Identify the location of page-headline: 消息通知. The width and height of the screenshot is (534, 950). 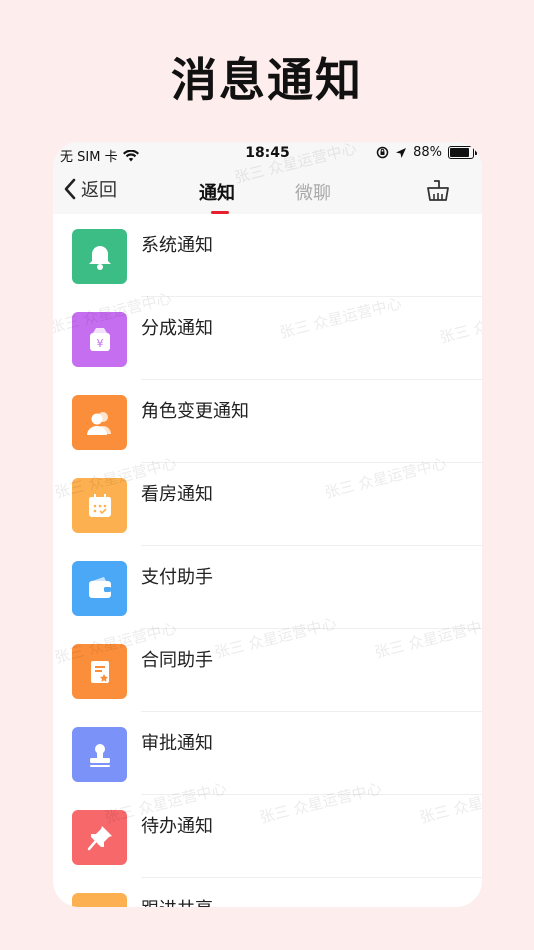
(267, 80).